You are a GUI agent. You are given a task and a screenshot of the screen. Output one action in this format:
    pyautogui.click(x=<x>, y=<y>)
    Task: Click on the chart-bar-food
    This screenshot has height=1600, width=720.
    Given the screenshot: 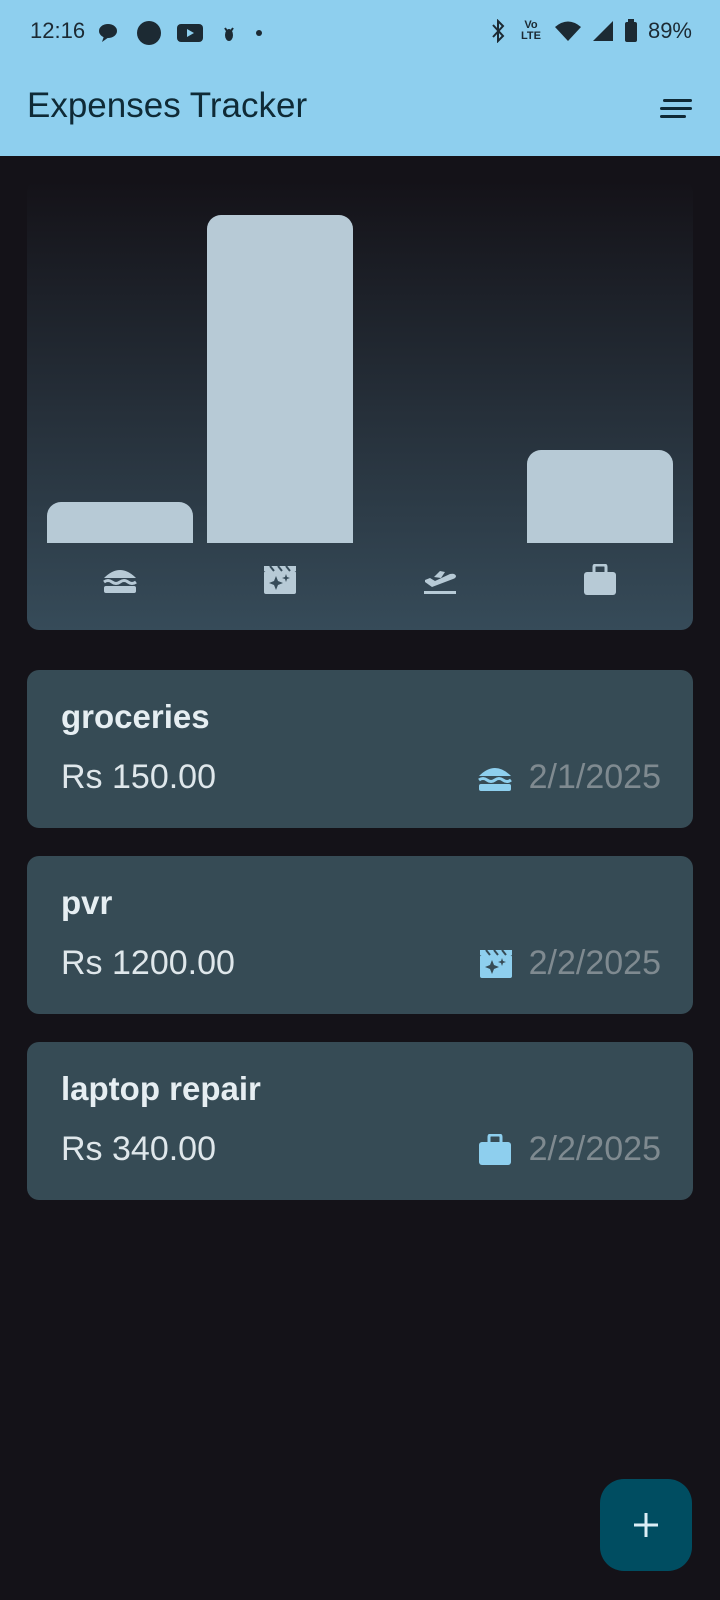 What is the action you would take?
    pyautogui.click(x=120, y=522)
    